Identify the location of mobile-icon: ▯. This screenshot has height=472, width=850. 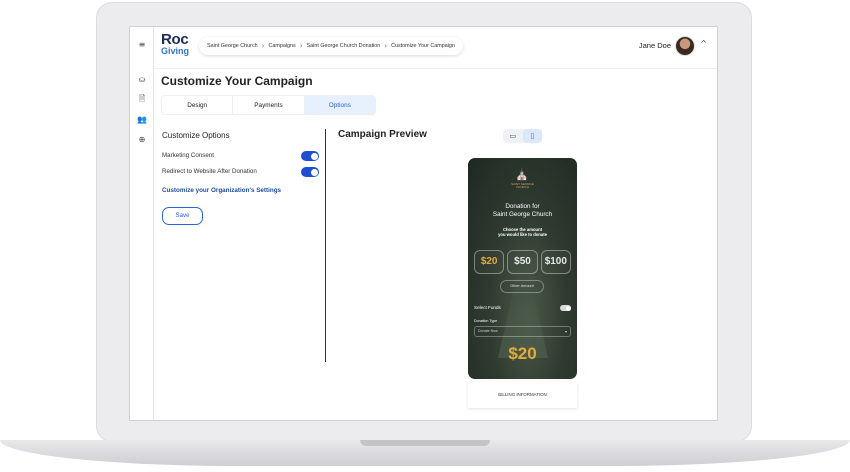
(532, 136).